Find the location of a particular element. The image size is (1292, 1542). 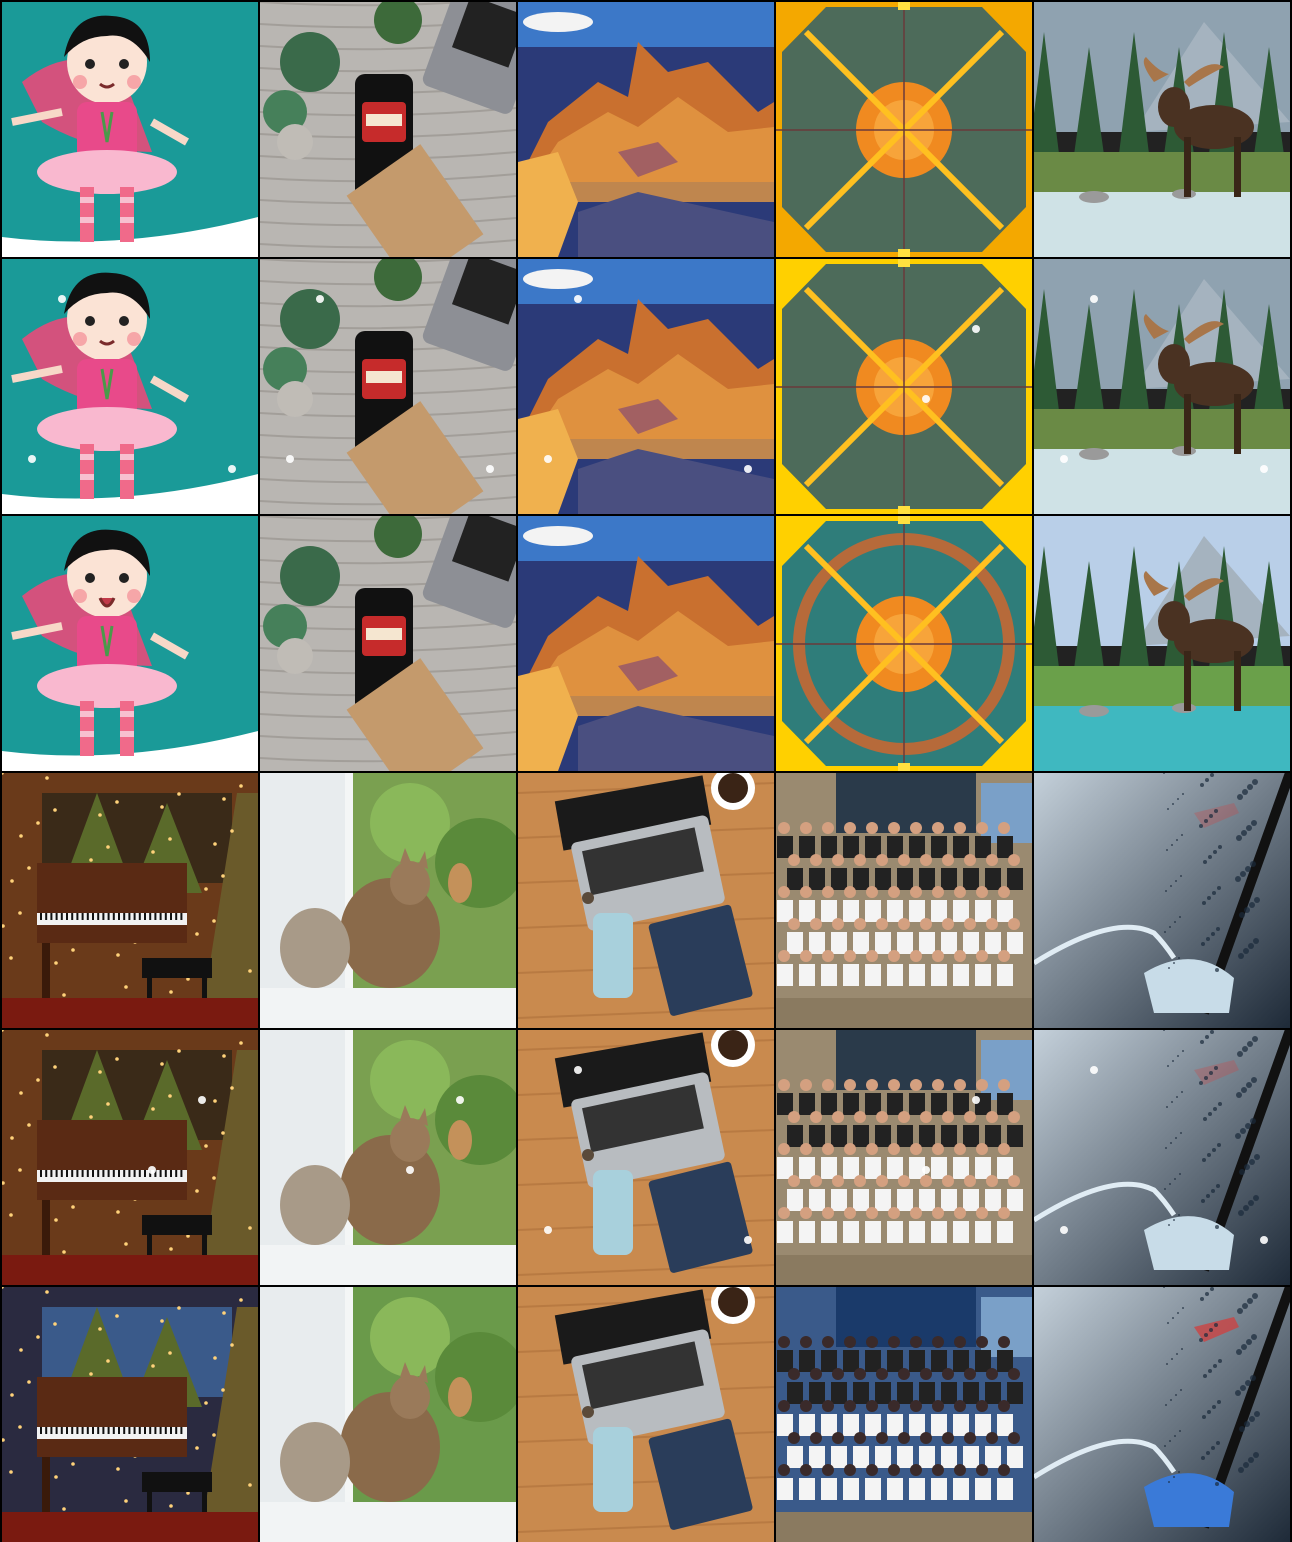

image-tile-cartoon-girl-pink-tutu-r0 is located at coordinates (130, 129).